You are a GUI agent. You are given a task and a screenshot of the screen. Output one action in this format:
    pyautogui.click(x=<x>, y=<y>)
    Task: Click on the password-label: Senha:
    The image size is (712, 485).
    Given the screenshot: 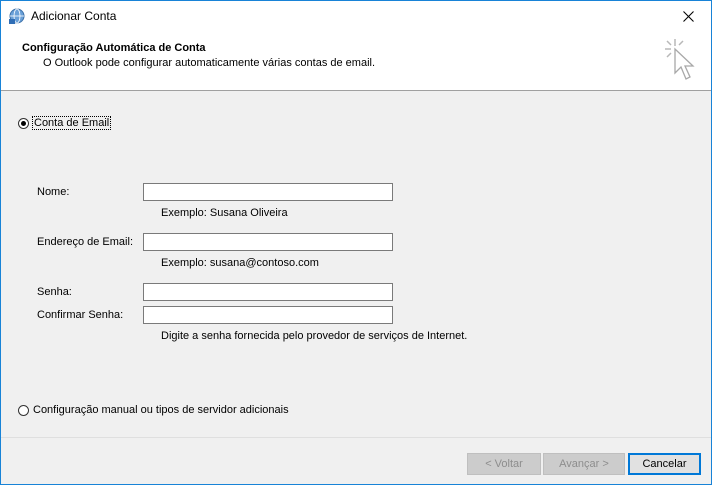 What is the action you would take?
    pyautogui.click(x=54, y=292)
    